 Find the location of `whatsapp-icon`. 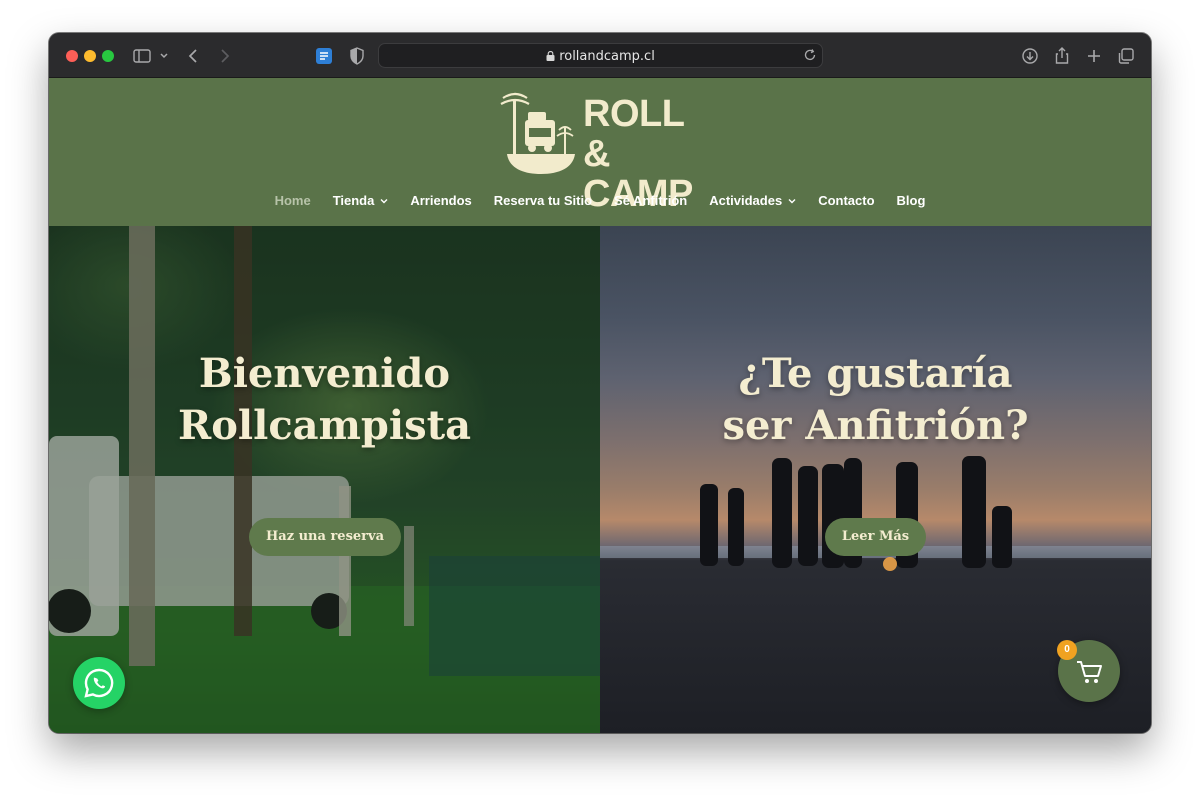

whatsapp-icon is located at coordinates (99, 683).